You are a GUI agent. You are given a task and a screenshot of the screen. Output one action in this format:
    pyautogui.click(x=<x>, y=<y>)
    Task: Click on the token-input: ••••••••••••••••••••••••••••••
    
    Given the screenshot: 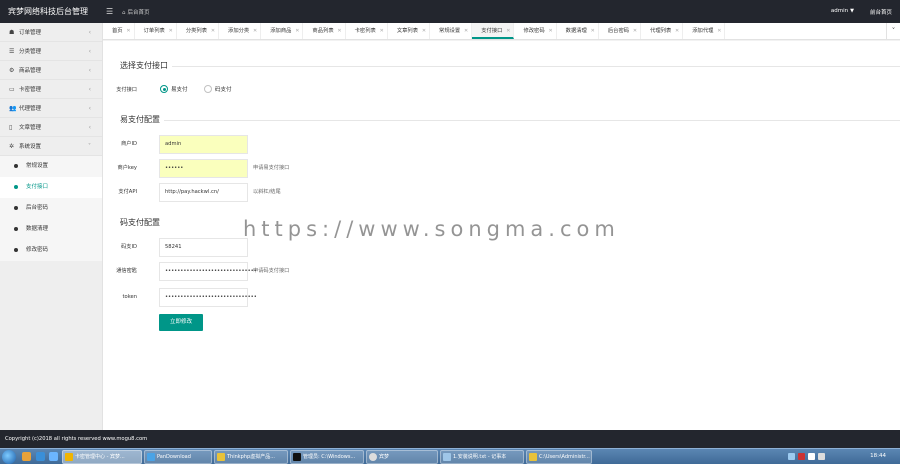 What is the action you would take?
    pyautogui.click(x=208, y=297)
    